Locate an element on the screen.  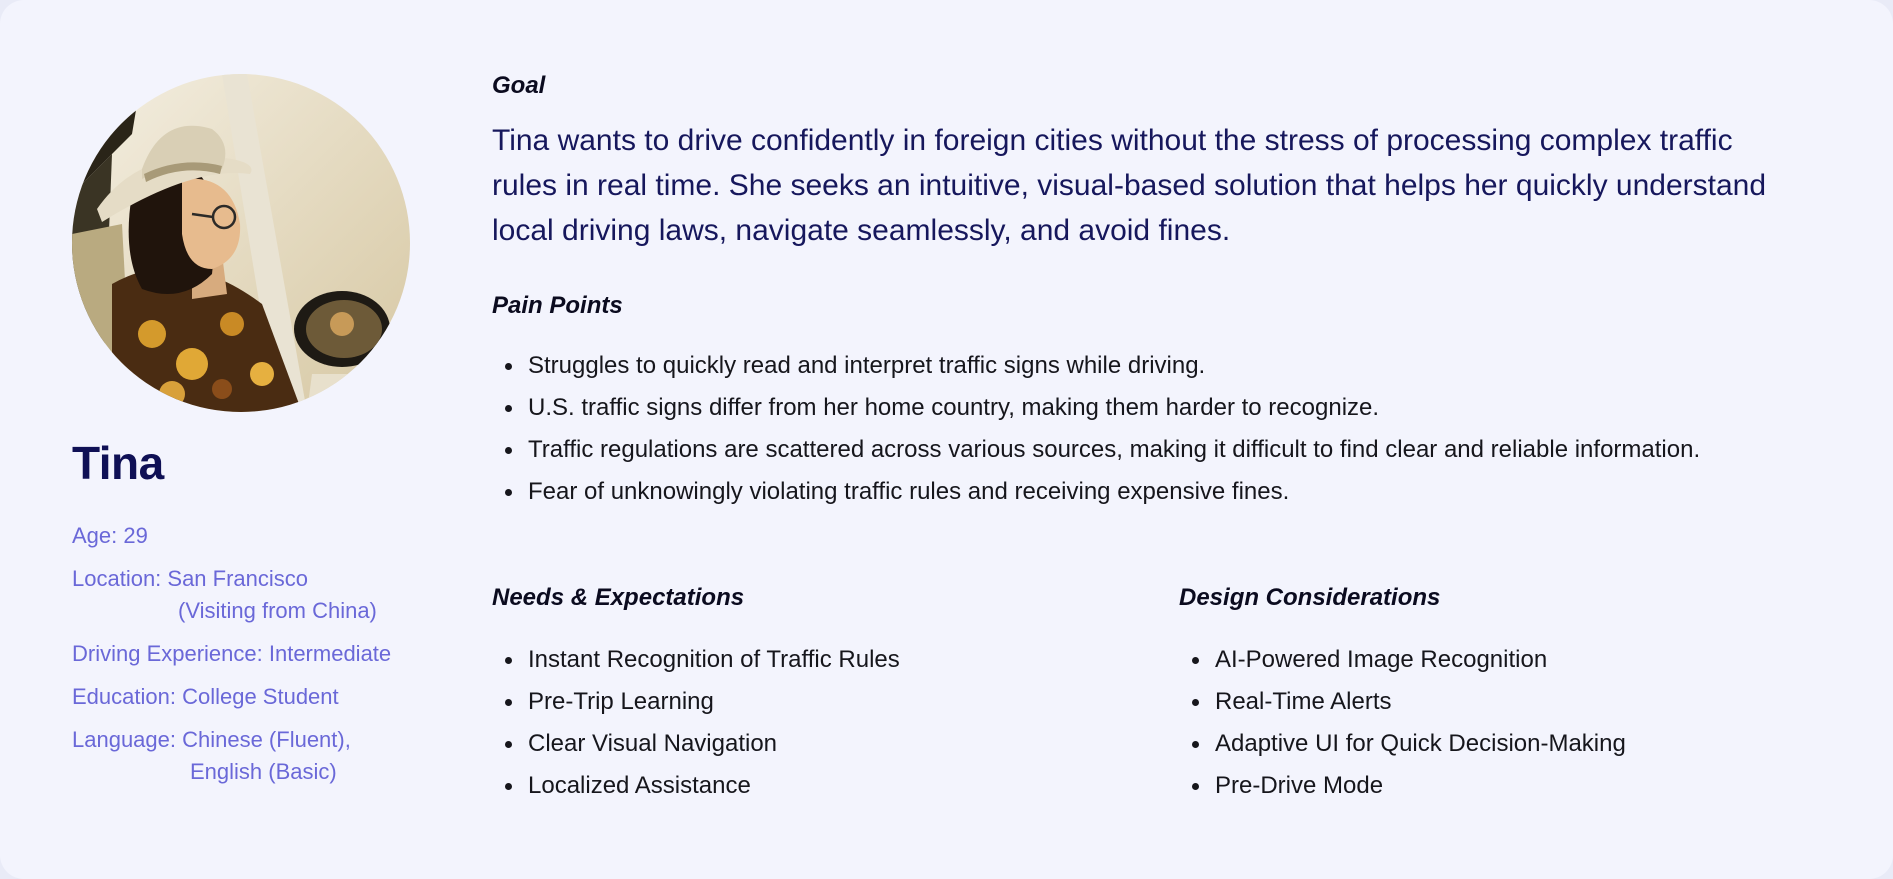
list-item: Localized Assistance is located at coordinates (802, 786).